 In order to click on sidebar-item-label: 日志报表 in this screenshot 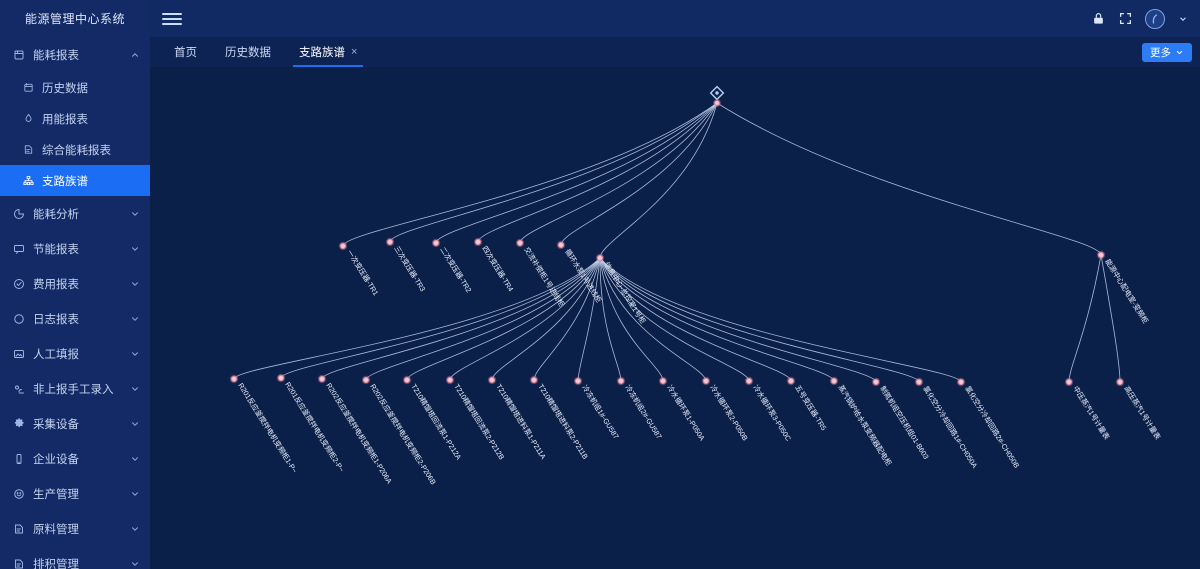, I will do `click(56, 319)`.